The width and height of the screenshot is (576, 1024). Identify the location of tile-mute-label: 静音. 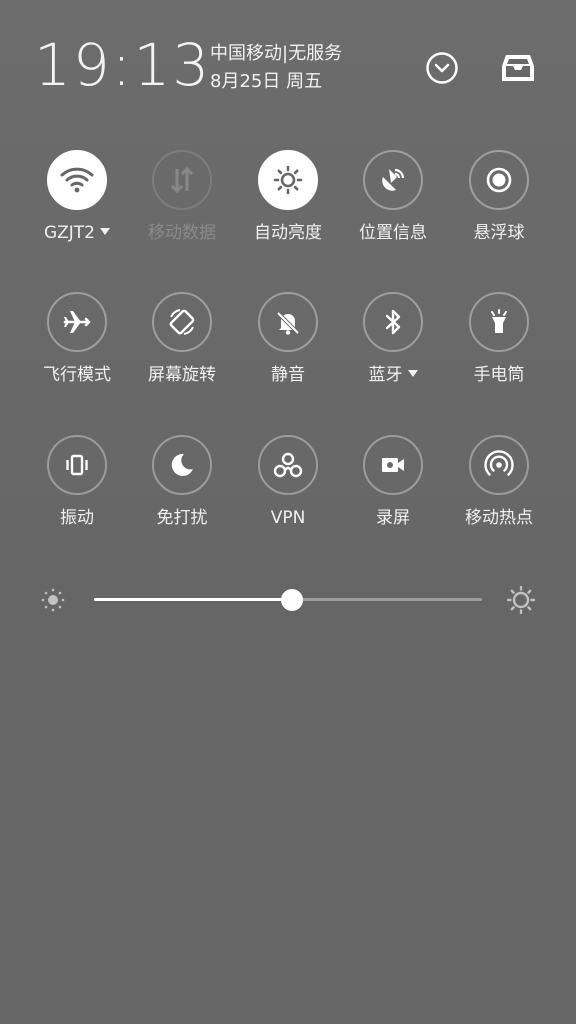
(288, 375).